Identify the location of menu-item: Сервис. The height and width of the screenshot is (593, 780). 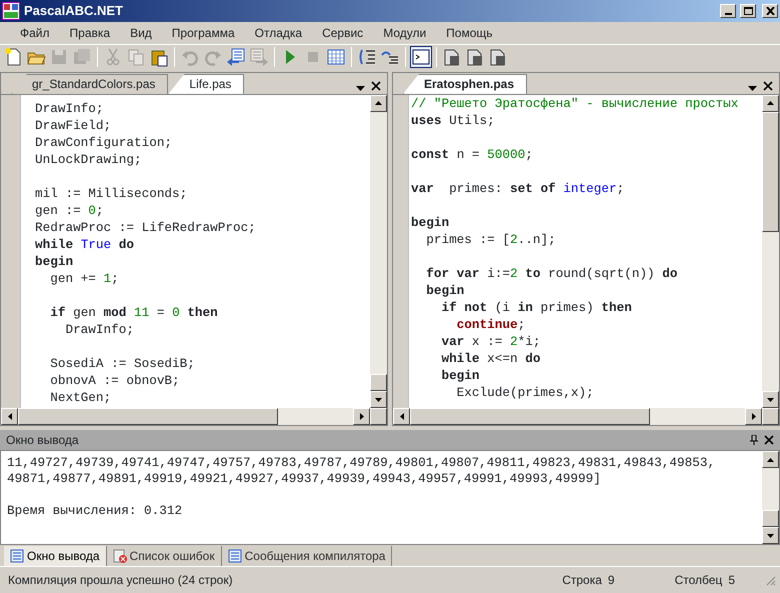
(343, 33).